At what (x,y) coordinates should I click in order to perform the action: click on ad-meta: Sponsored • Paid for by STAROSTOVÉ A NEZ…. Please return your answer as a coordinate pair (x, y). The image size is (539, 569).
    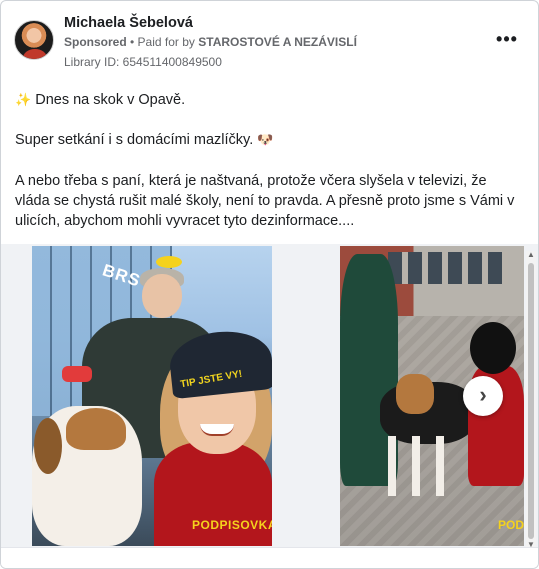
    Looking at the image, I should click on (210, 42).